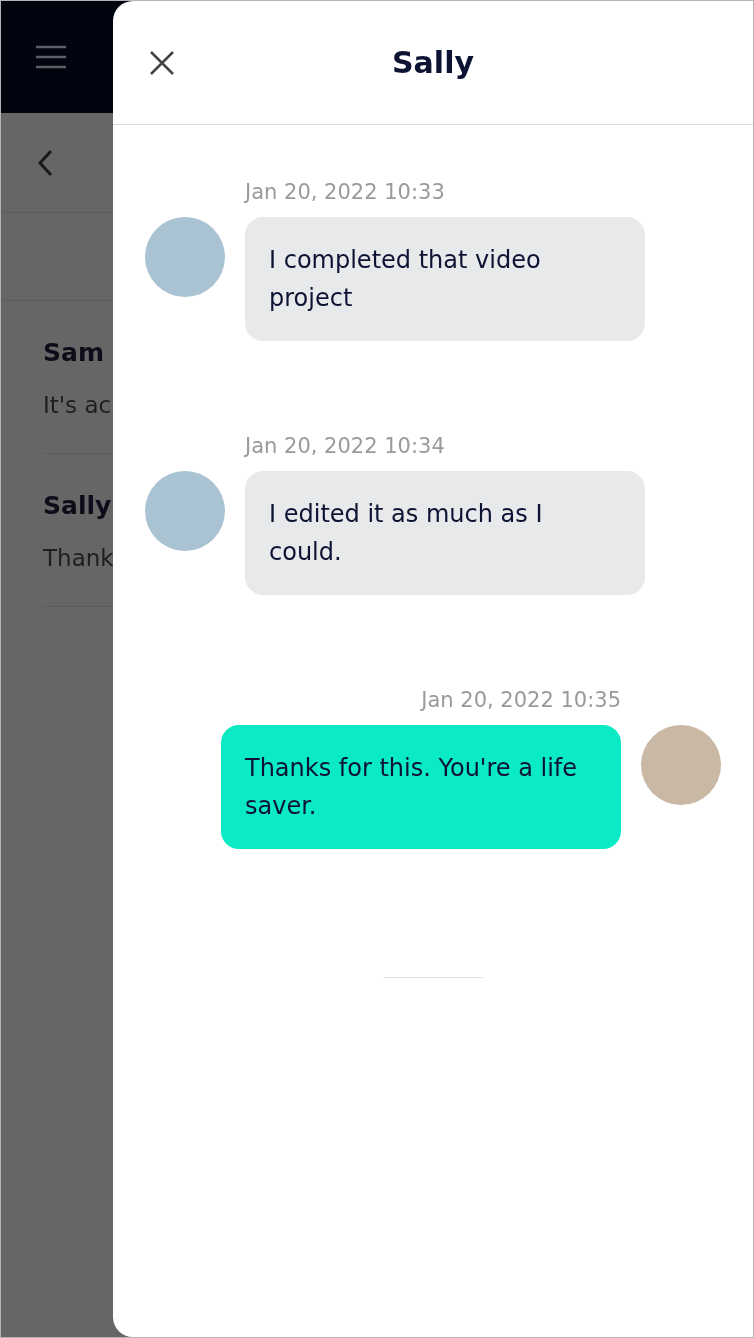 This screenshot has height=1338, width=754. I want to click on conversation-preview: It's ac, so click(77, 405).